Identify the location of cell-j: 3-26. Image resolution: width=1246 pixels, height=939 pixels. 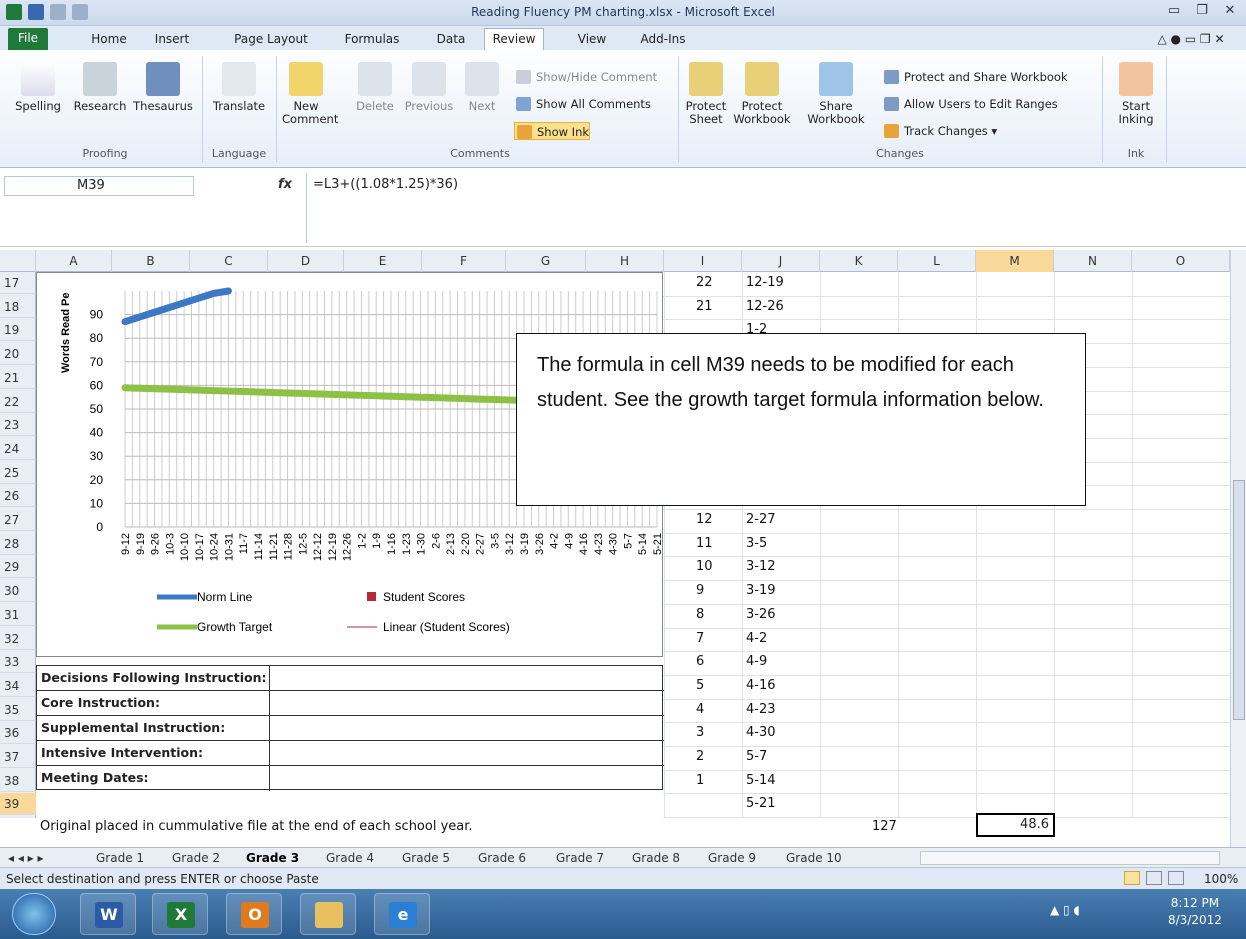
(761, 615).